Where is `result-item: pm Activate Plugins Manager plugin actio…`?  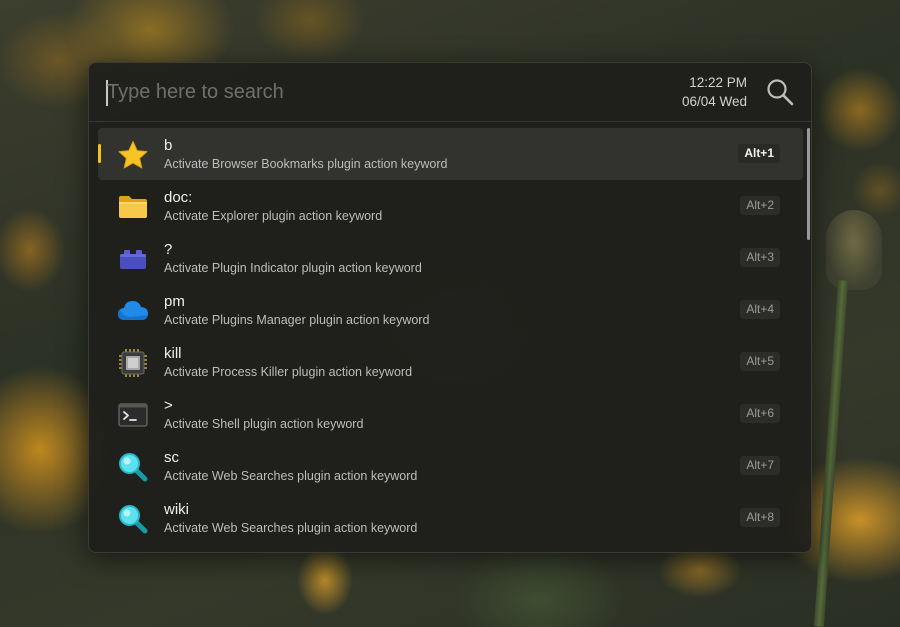 result-item: pm Activate Plugins Manager plugin actio… is located at coordinates (450, 310).